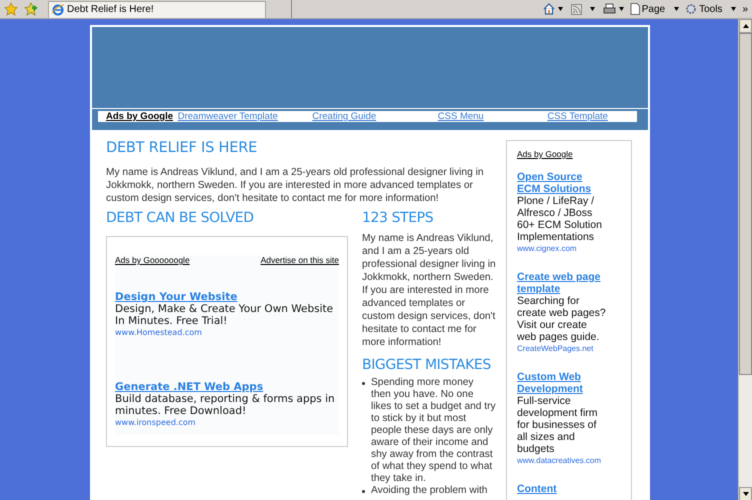 The width and height of the screenshot is (752, 500). What do you see at coordinates (562, 283) in the screenshot?
I see `ad-title-link: Create web page template` at bounding box center [562, 283].